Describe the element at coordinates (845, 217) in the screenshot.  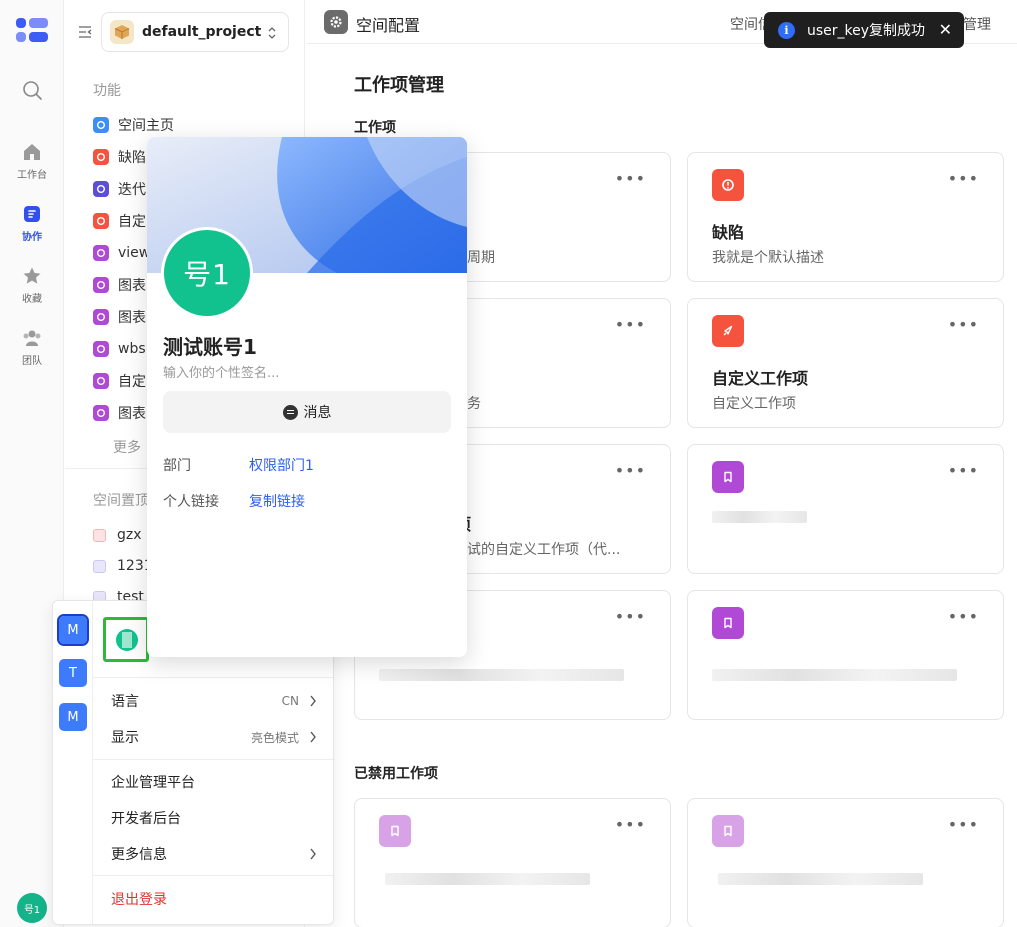
I see `workitem-card: ••• 缺陷 我就是个默认描述` at that location.